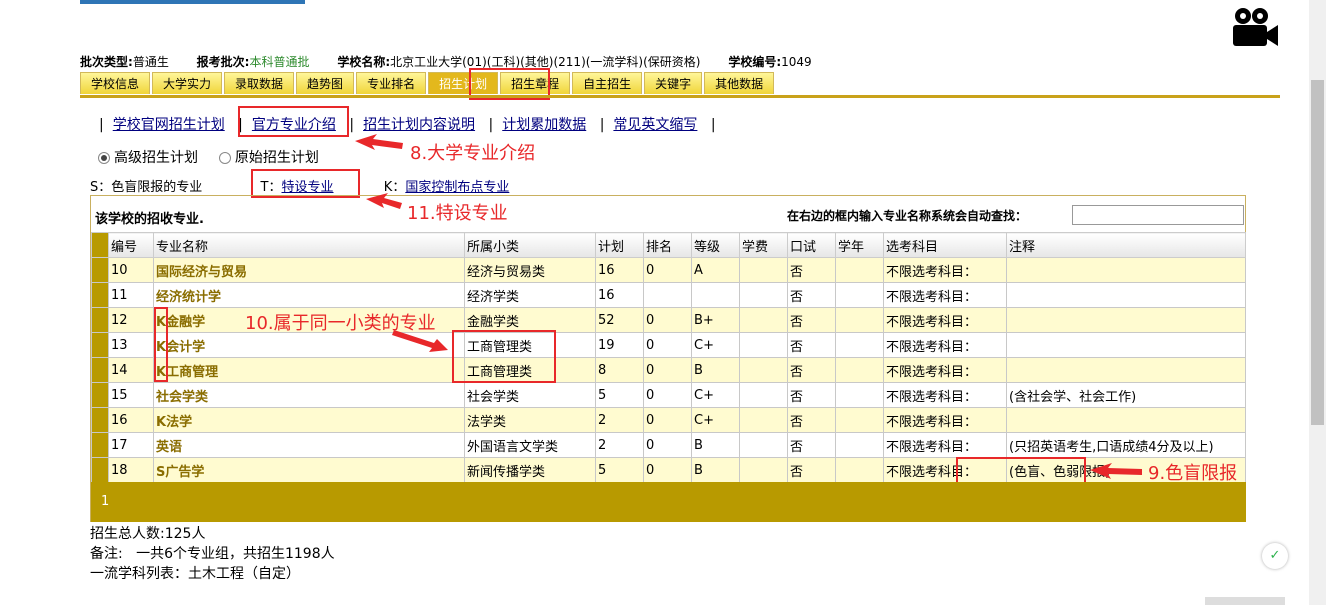 This screenshot has width=1326, height=605. I want to click on arrow-to-major-intro, so click(379, 142).